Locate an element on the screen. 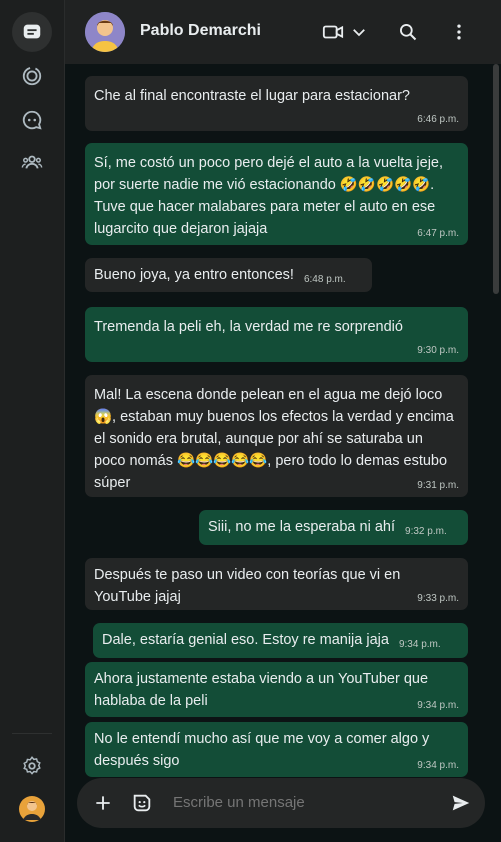  more-options-button is located at coordinates (459, 32).